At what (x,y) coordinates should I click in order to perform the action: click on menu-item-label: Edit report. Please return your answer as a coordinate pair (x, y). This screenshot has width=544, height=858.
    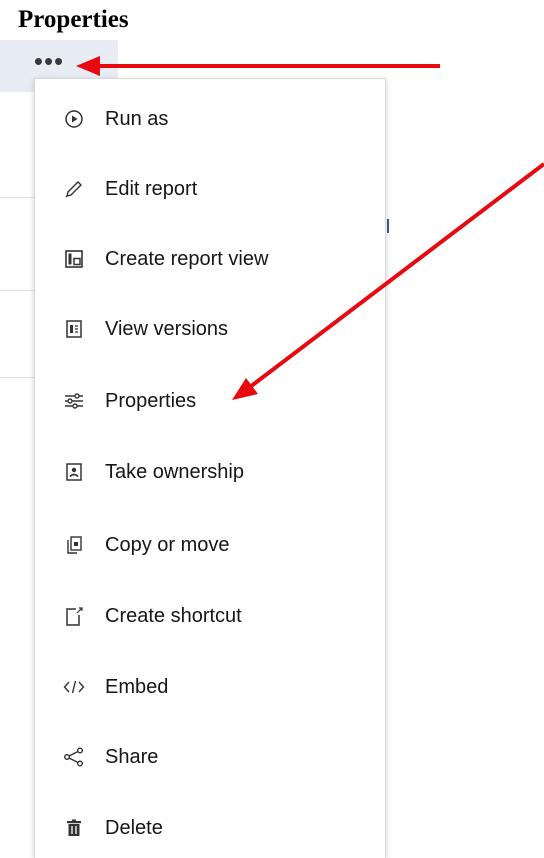
    Looking at the image, I should click on (151, 188).